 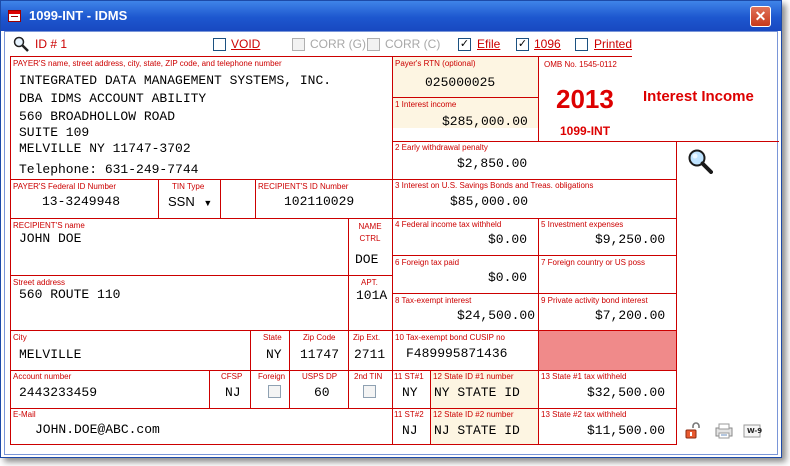 I want to click on tin-type-label: TIN Type, so click(x=188, y=186).